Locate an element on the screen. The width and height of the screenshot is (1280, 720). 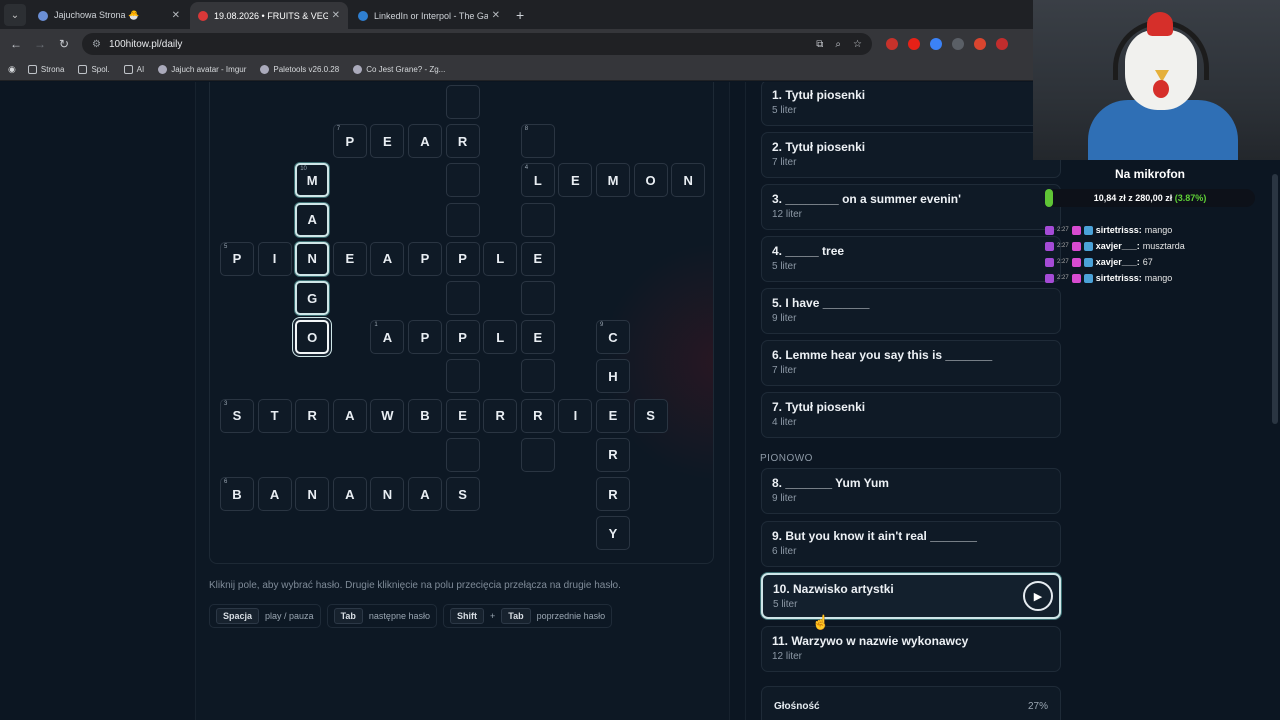
crossword-cell: 4L is located at coordinates (537, 180).